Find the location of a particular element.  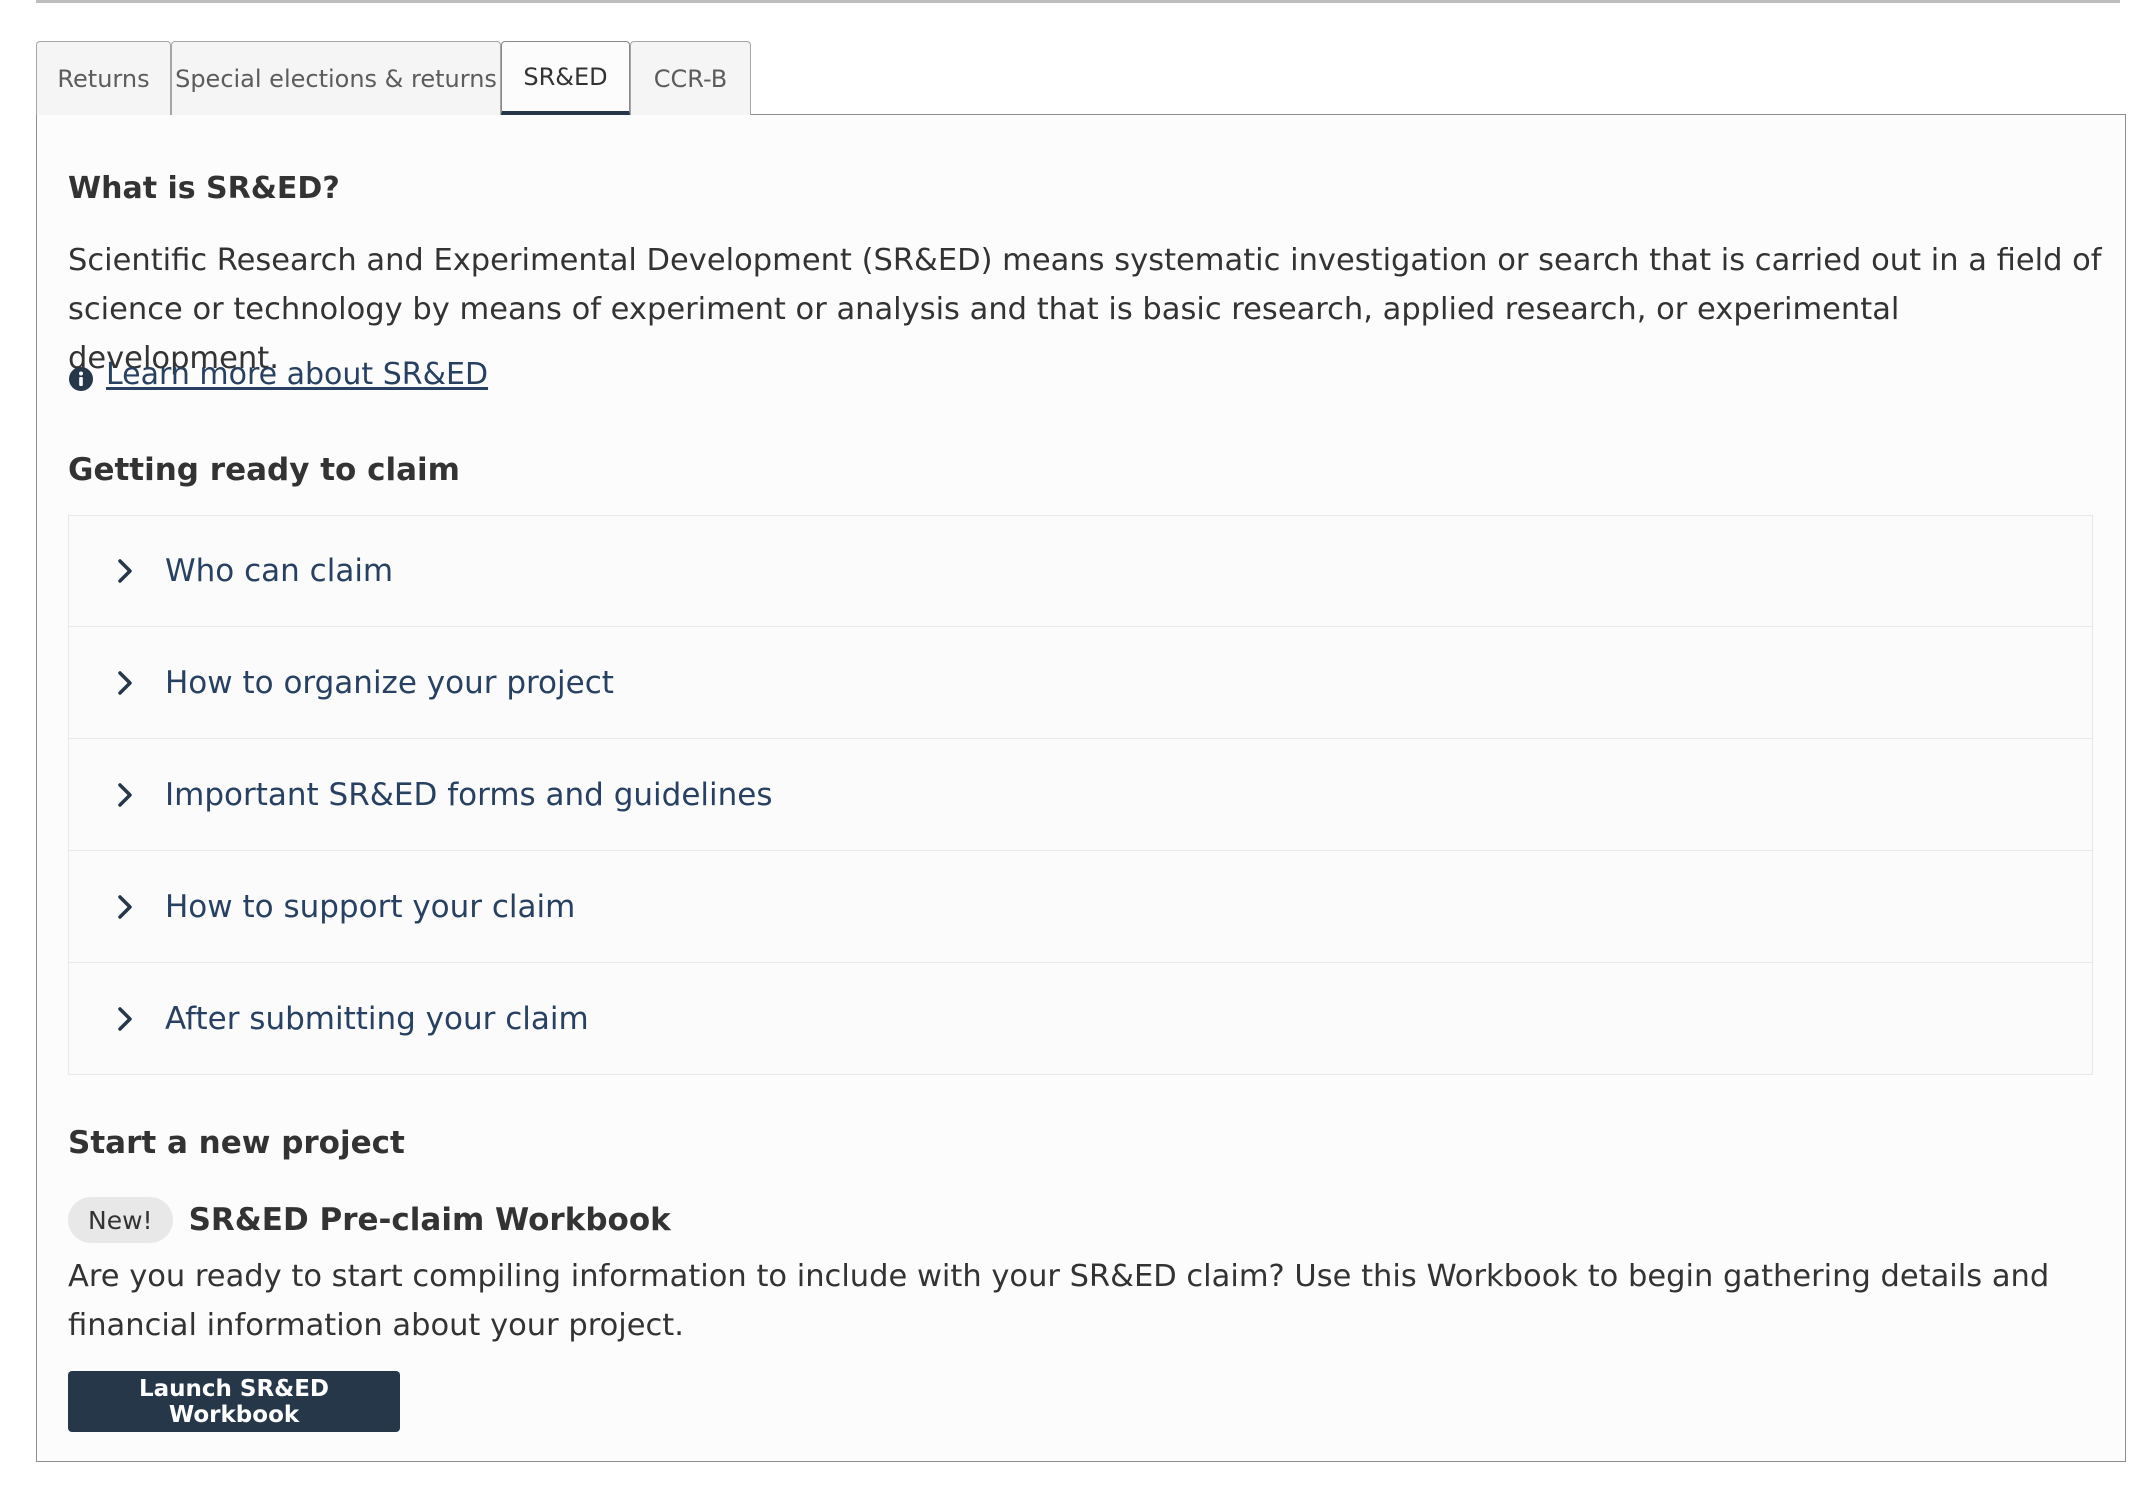

accordion-label: Important SR&ED forms and guidelines is located at coordinates (469, 794).